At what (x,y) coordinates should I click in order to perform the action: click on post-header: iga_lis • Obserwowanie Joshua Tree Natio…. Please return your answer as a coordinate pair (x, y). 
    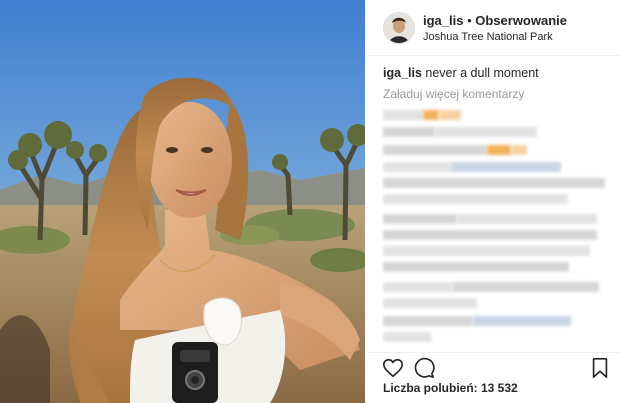
    Looking at the image, I should click on (493, 28).